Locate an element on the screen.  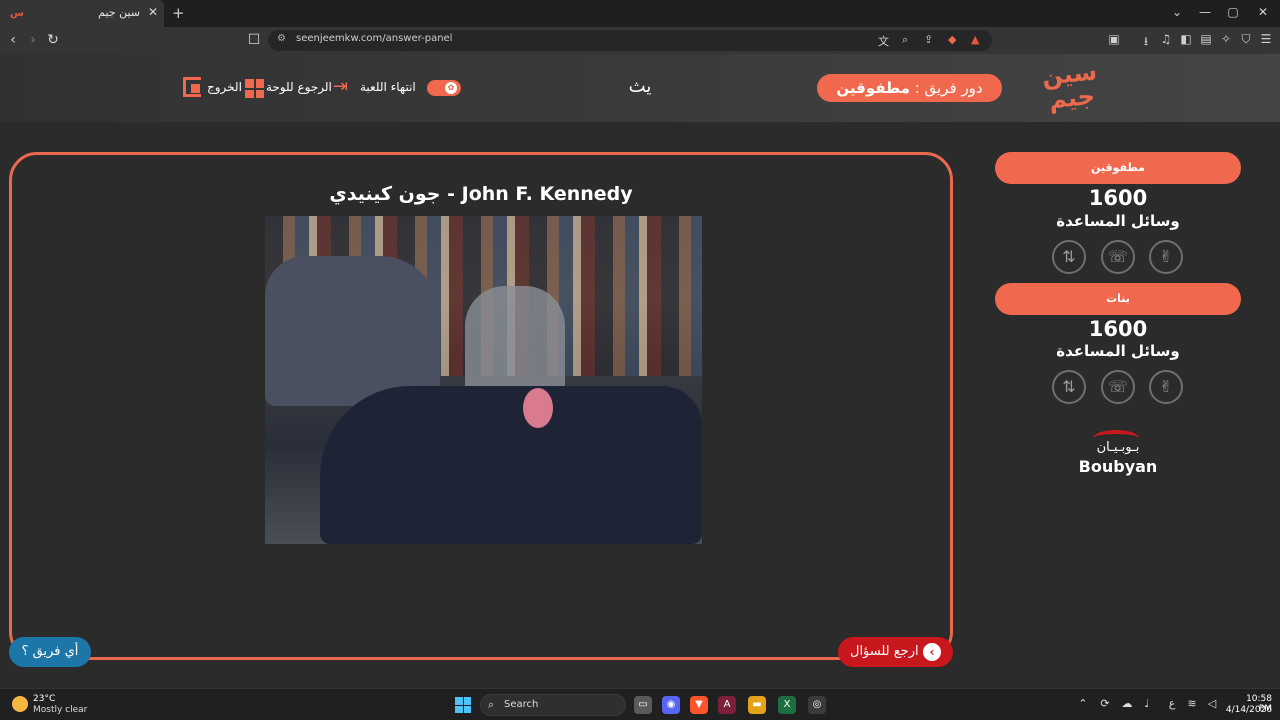
exit-door-icon is located at coordinates (192, 87).